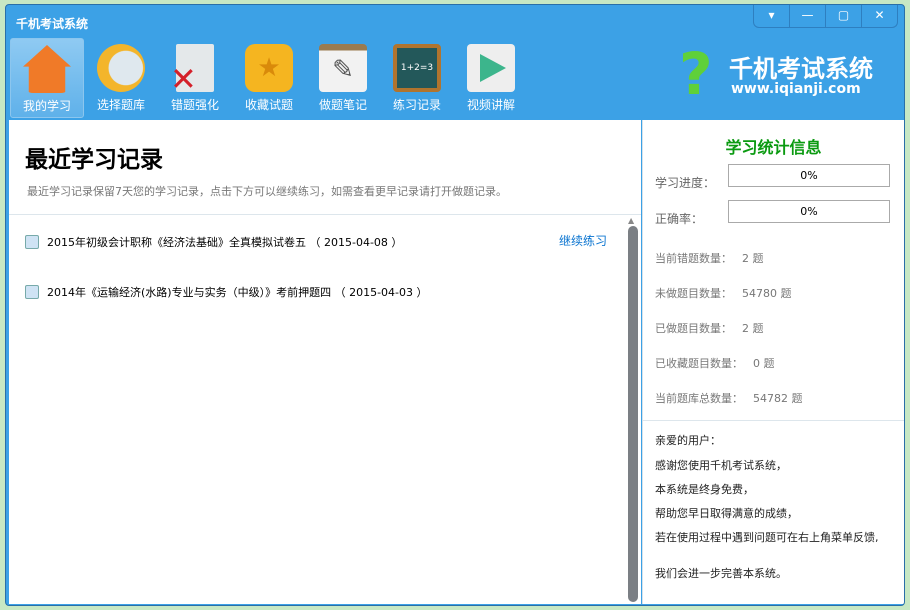 The width and height of the screenshot is (910, 610). What do you see at coordinates (631, 220) in the screenshot?
I see `scroll-up-arrow: ▲` at bounding box center [631, 220].